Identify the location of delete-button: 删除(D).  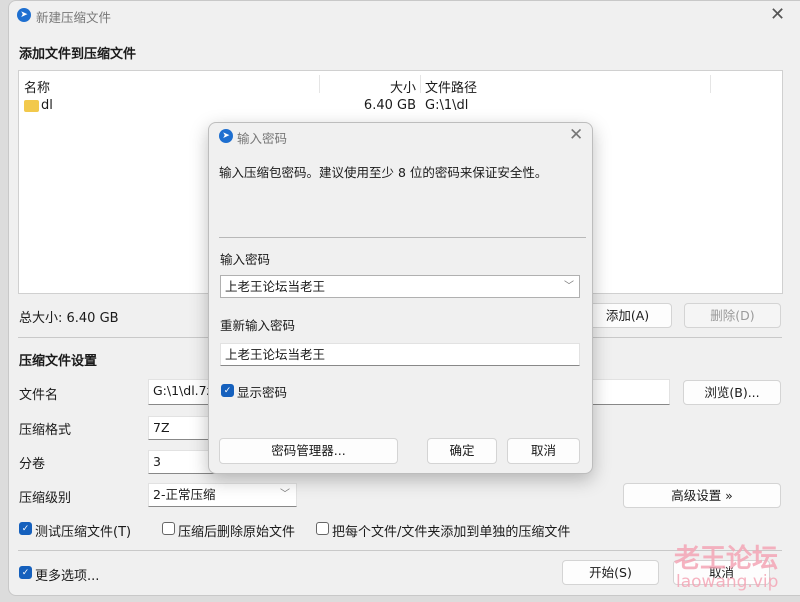
(732, 315).